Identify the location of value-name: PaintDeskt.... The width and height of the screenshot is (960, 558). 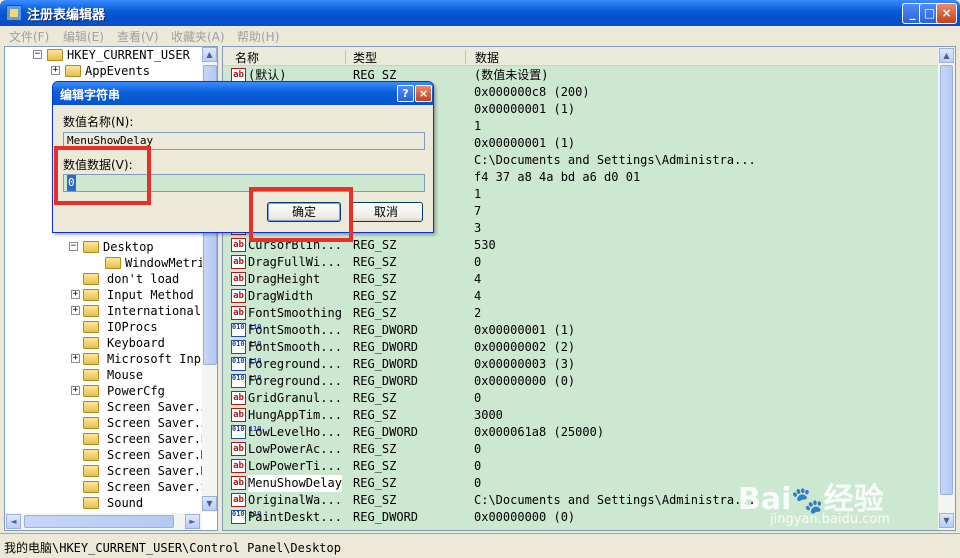
(295, 517).